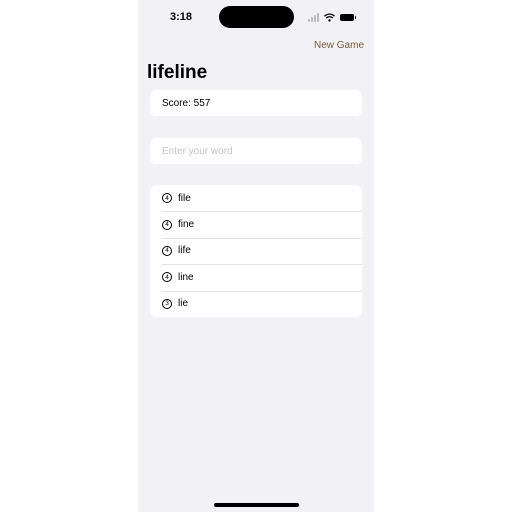  What do you see at coordinates (184, 198) in the screenshot?
I see `word-label: file` at bounding box center [184, 198].